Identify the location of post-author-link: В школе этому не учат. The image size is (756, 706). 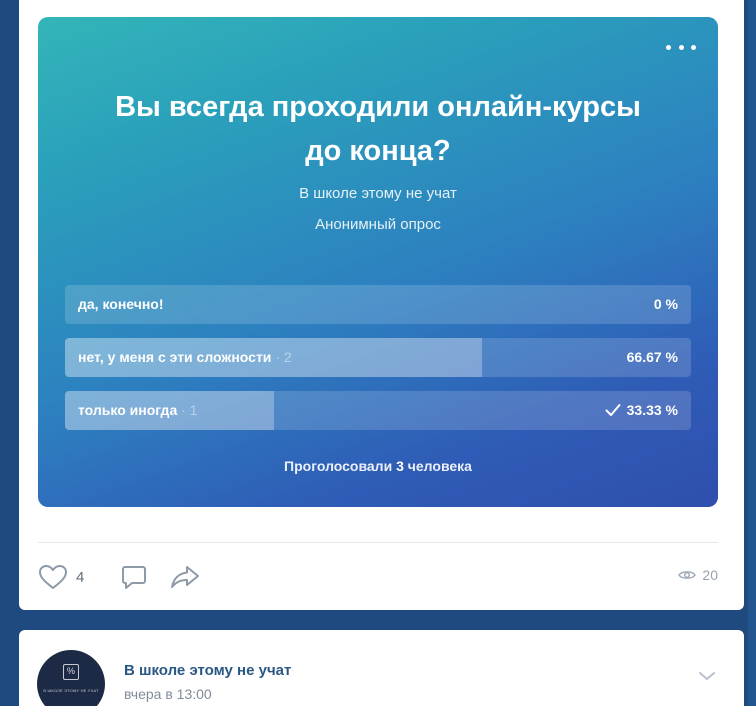
(207, 670).